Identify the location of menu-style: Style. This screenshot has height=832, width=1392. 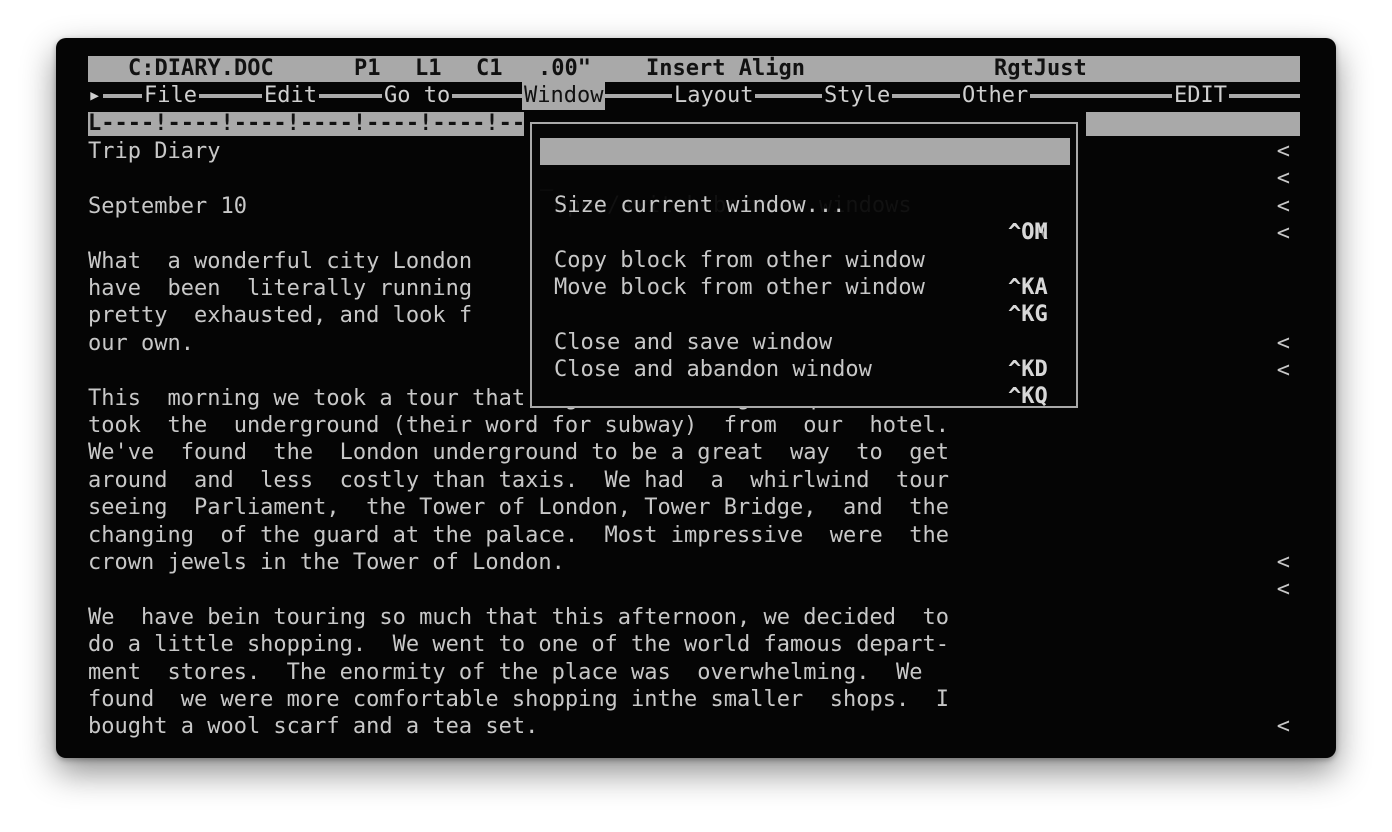
(857, 96).